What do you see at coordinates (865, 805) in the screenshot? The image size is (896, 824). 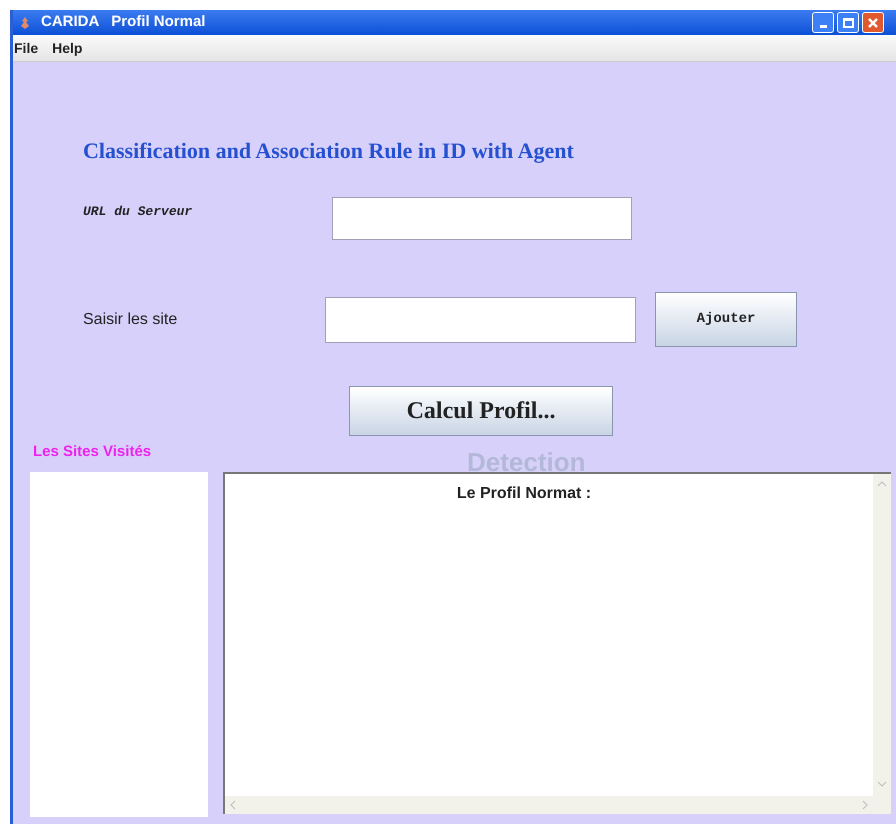 I see `scroll-right-icon` at bounding box center [865, 805].